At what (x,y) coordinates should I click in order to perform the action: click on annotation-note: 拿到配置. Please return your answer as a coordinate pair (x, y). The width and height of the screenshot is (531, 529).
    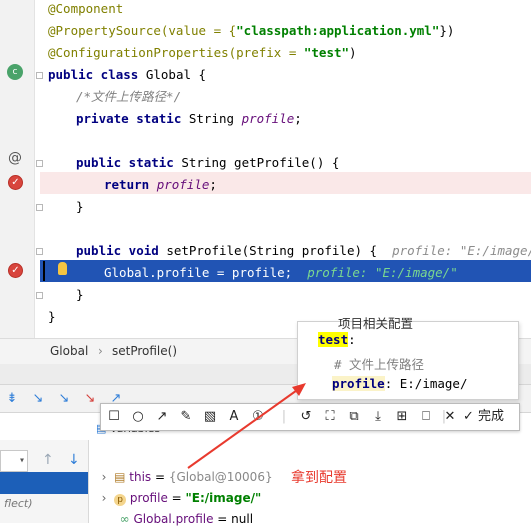
    Looking at the image, I should click on (319, 478).